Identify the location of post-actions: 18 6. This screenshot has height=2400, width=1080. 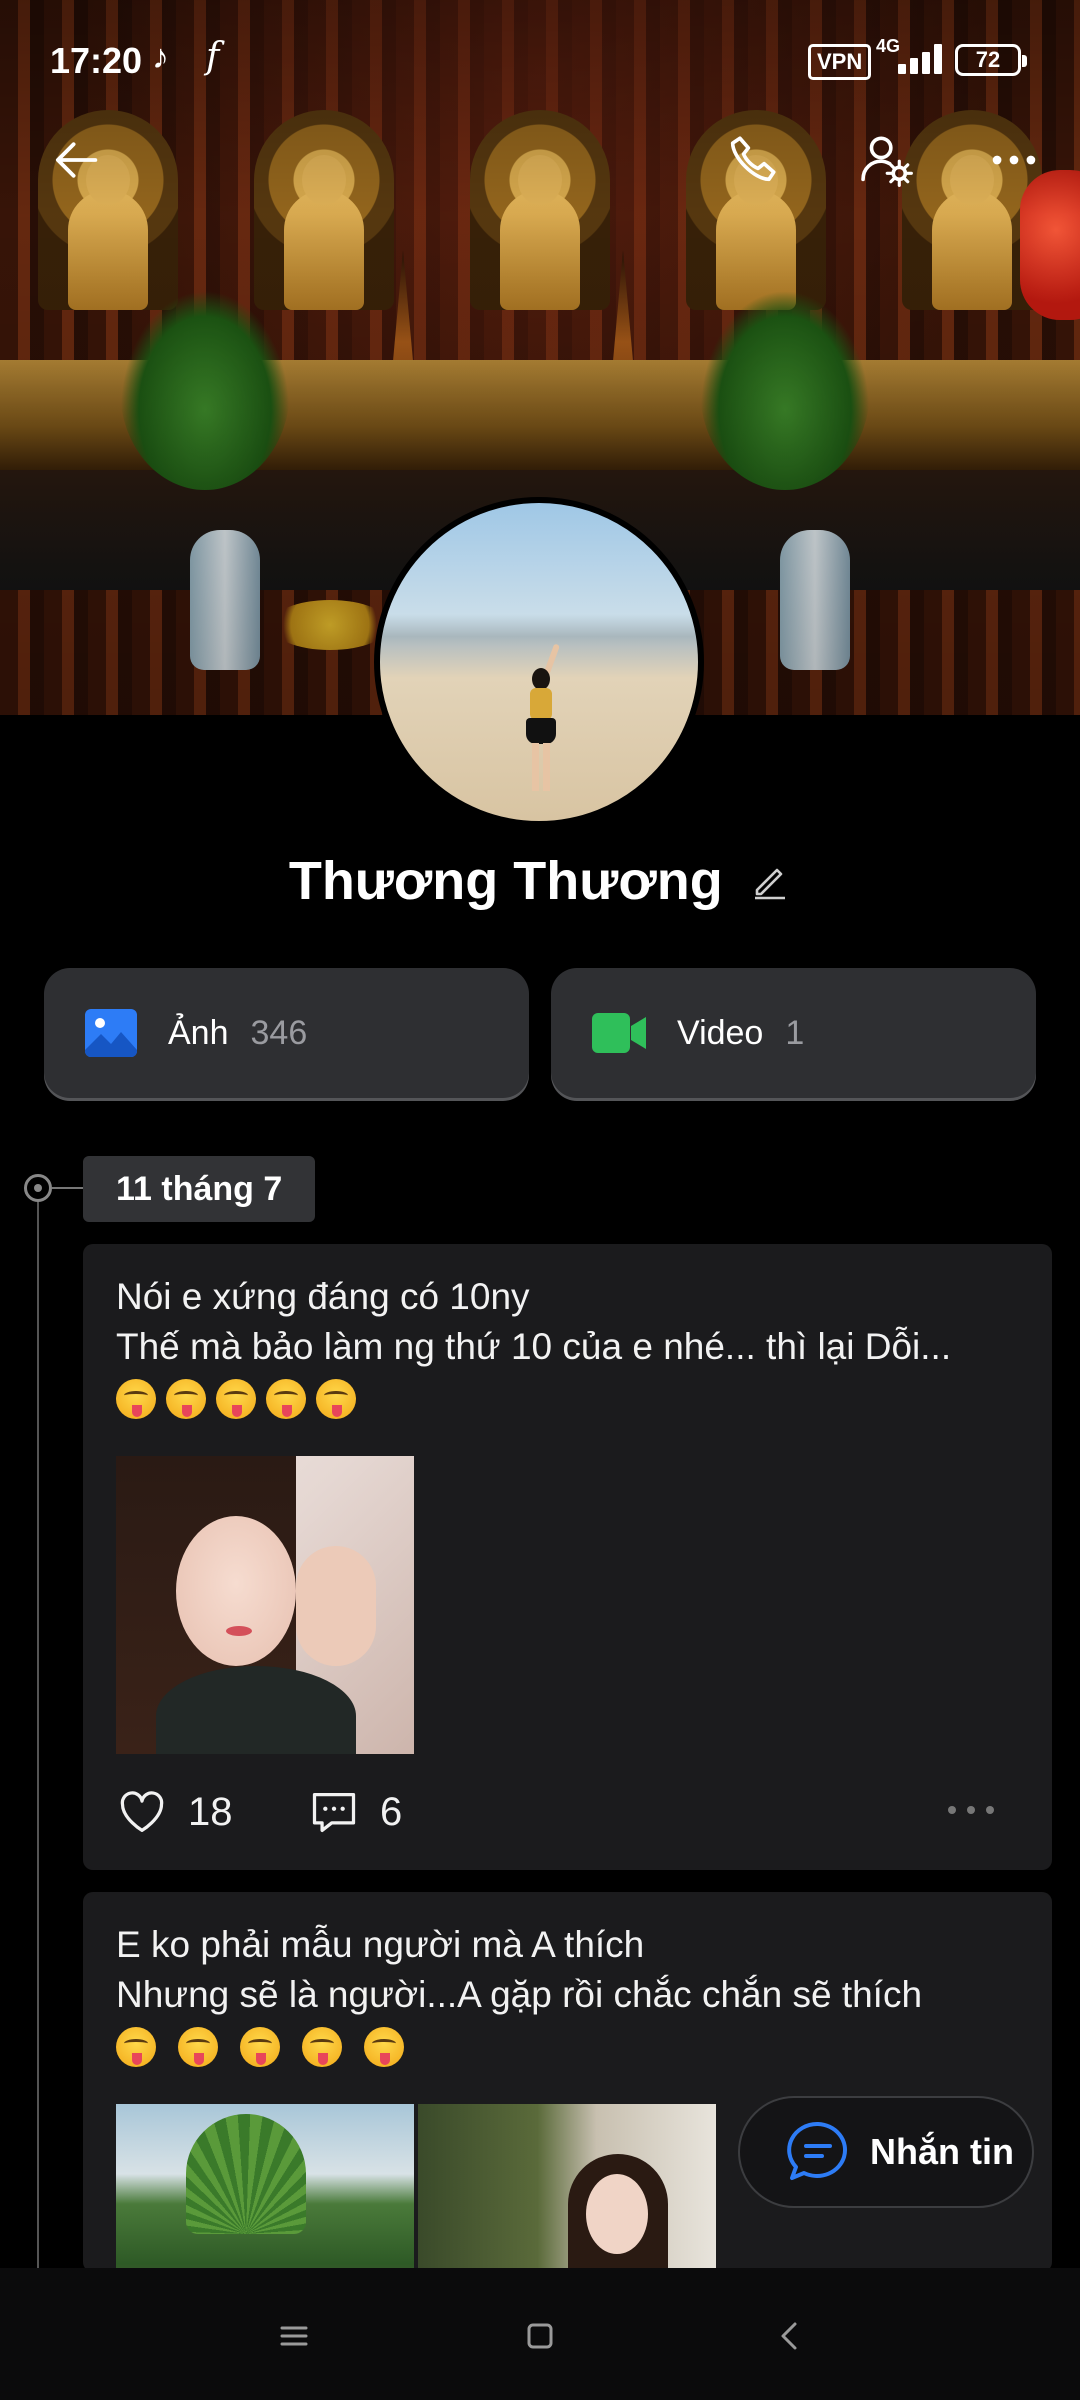
(571, 1812).